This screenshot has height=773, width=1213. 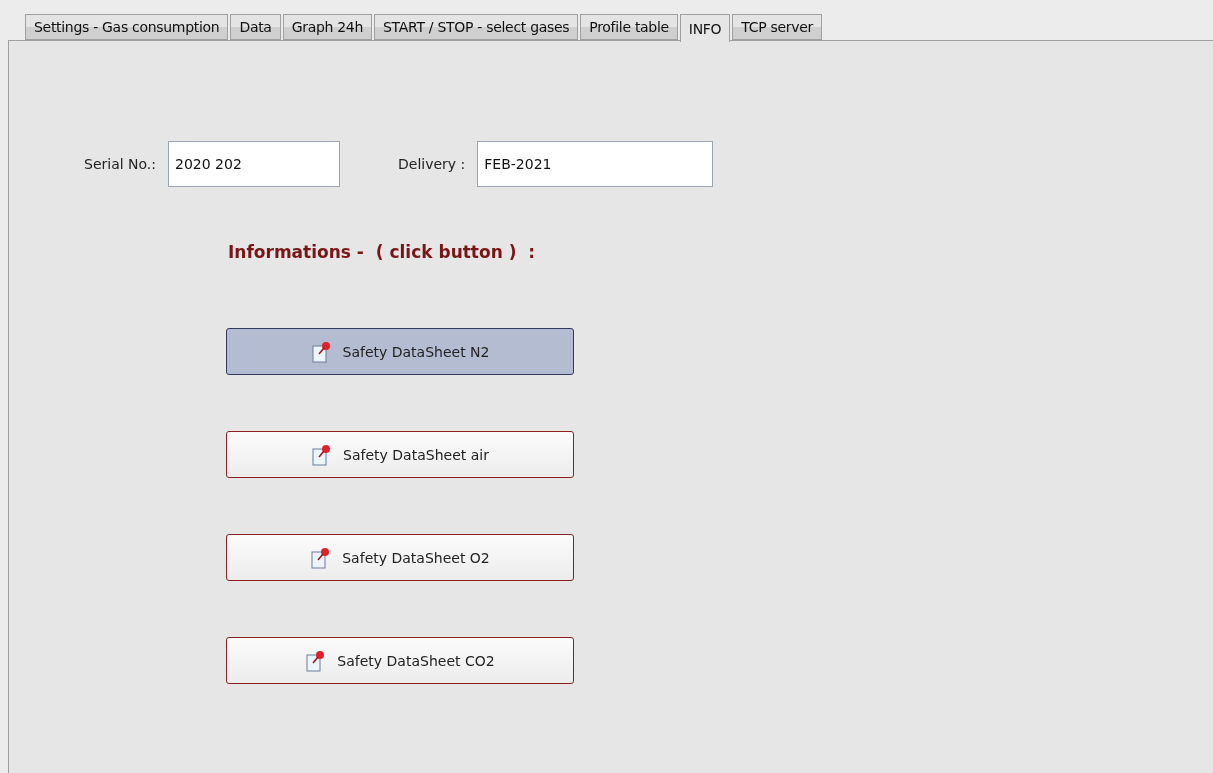 I want to click on tab: Profile table, so click(x=629, y=27).